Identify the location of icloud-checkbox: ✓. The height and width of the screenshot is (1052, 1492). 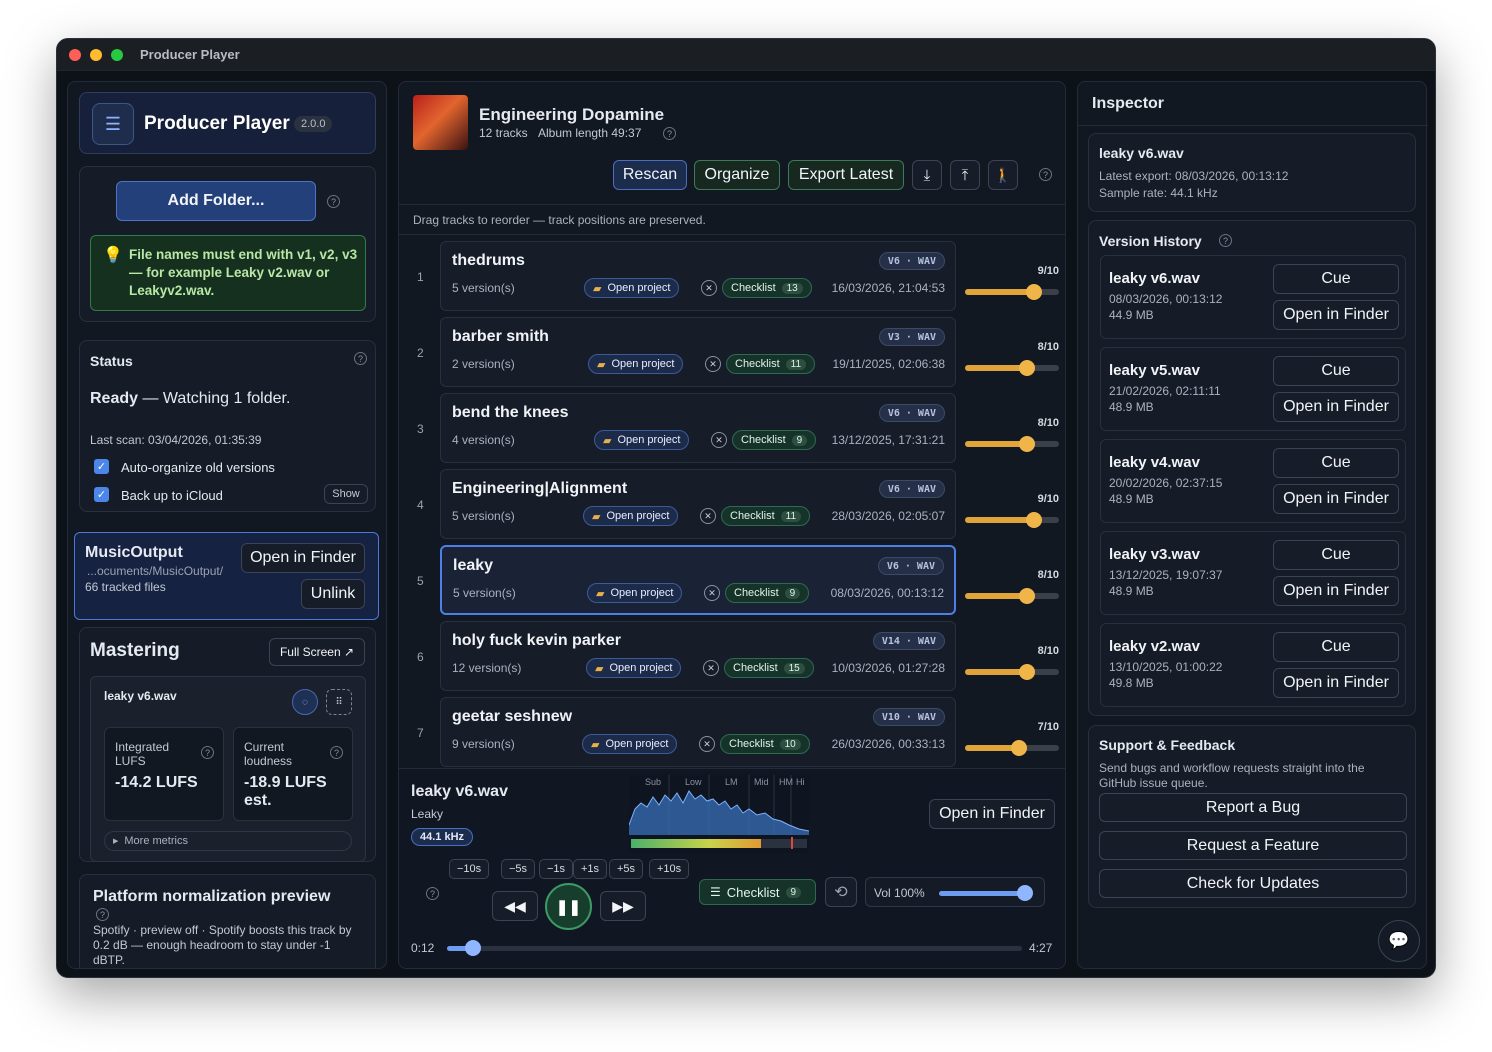
(101, 494).